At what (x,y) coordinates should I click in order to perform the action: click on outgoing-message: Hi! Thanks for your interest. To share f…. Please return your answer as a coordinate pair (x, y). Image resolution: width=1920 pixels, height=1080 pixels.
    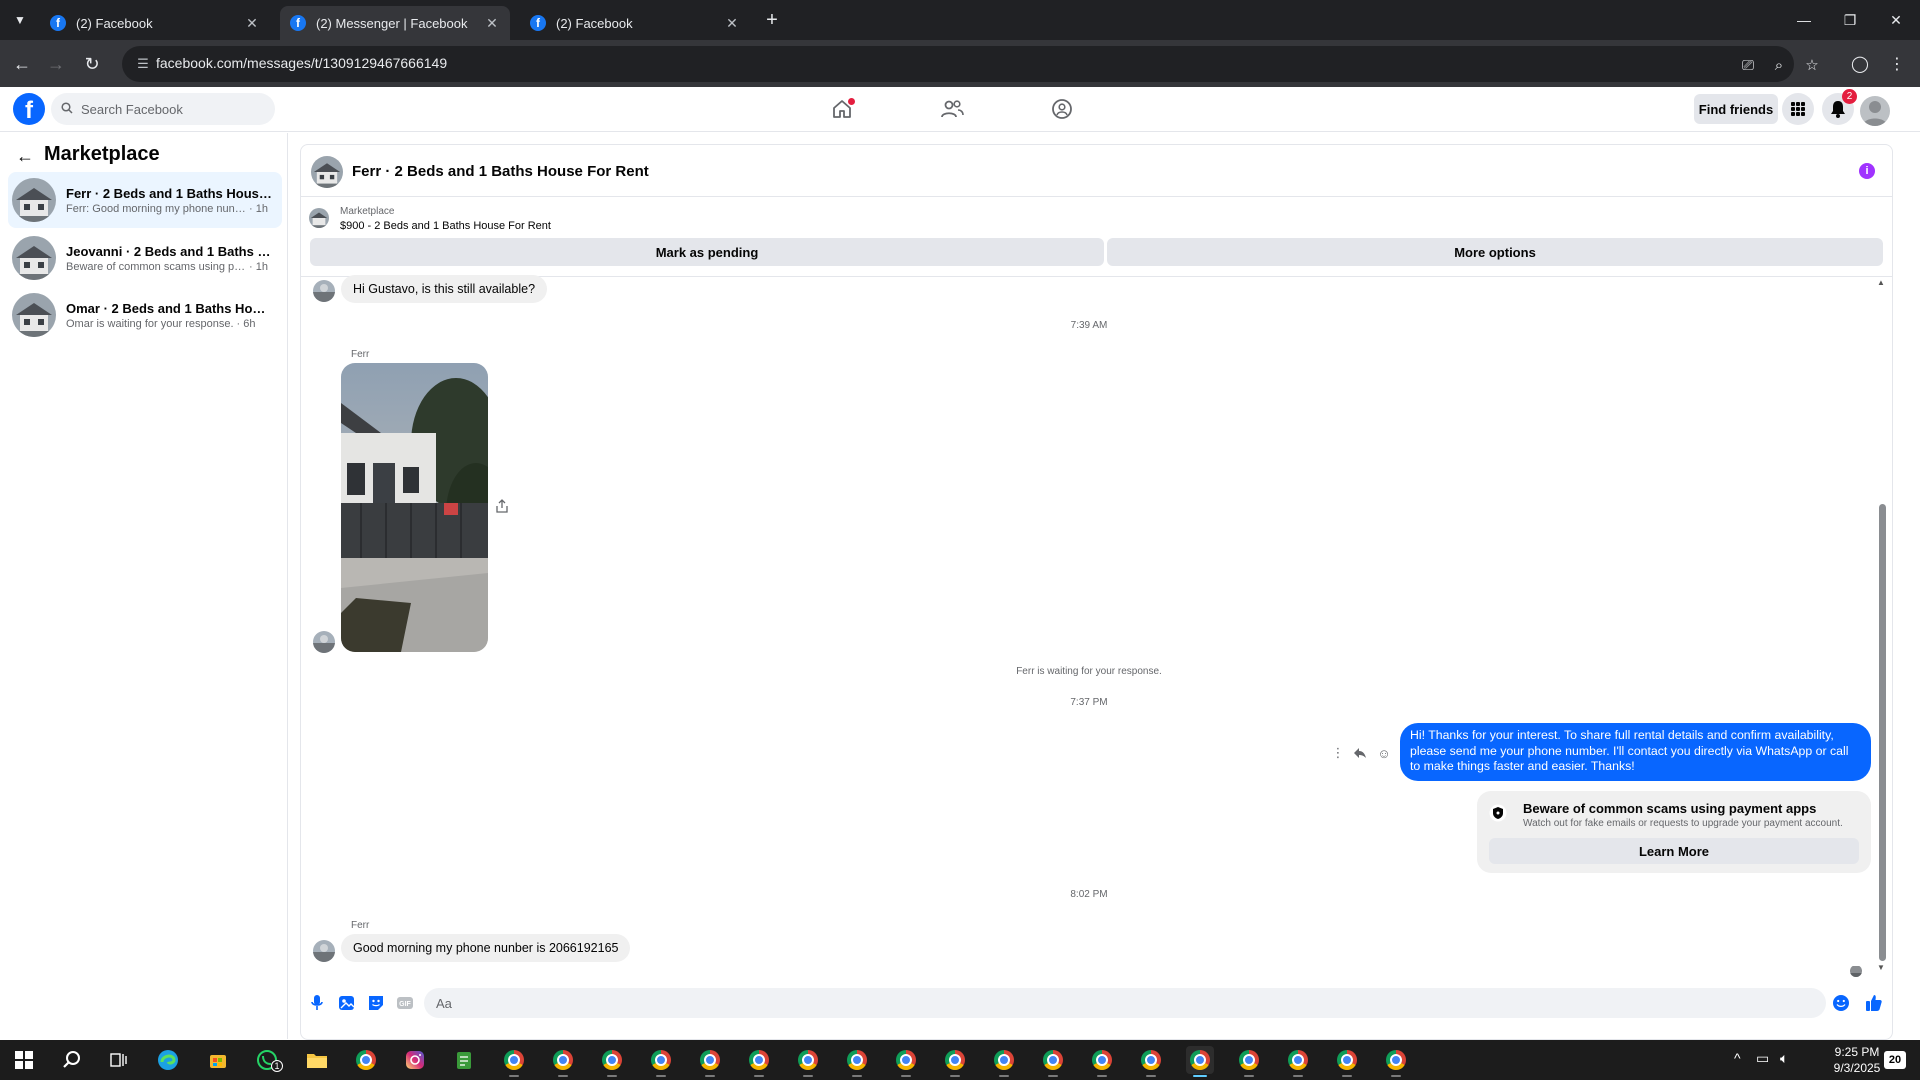
    Looking at the image, I should click on (1635, 752).